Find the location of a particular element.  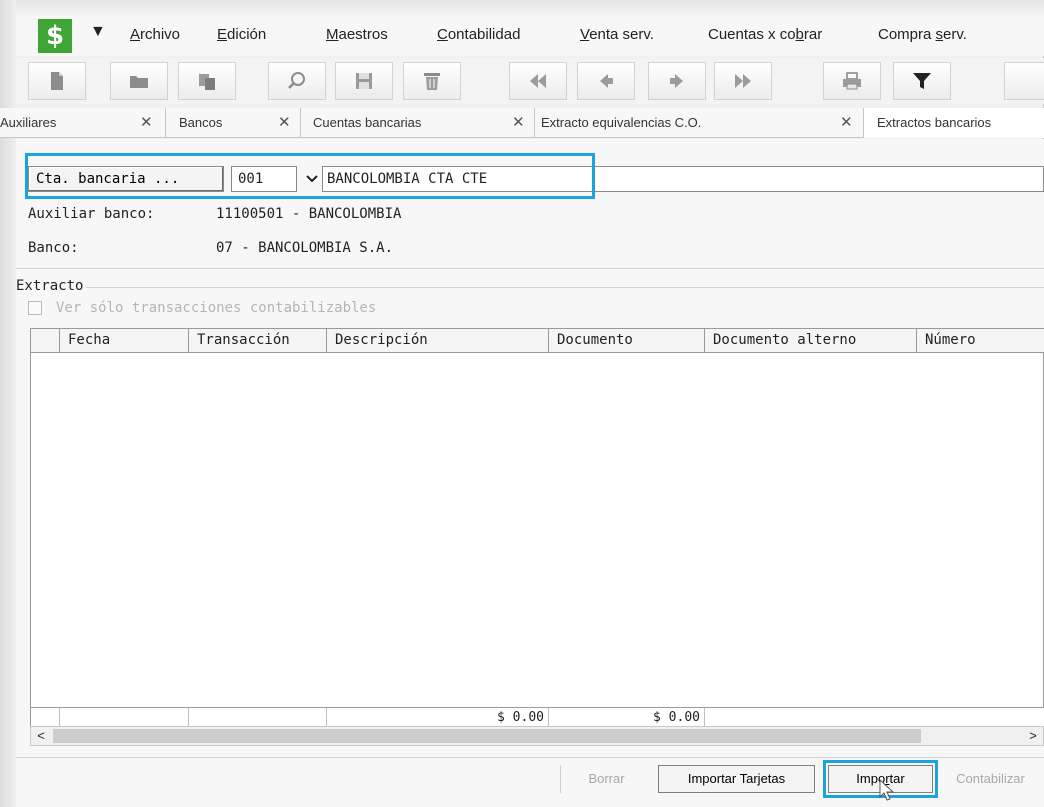

menu-venta-serv-label: enta serv. is located at coordinates (621, 34).